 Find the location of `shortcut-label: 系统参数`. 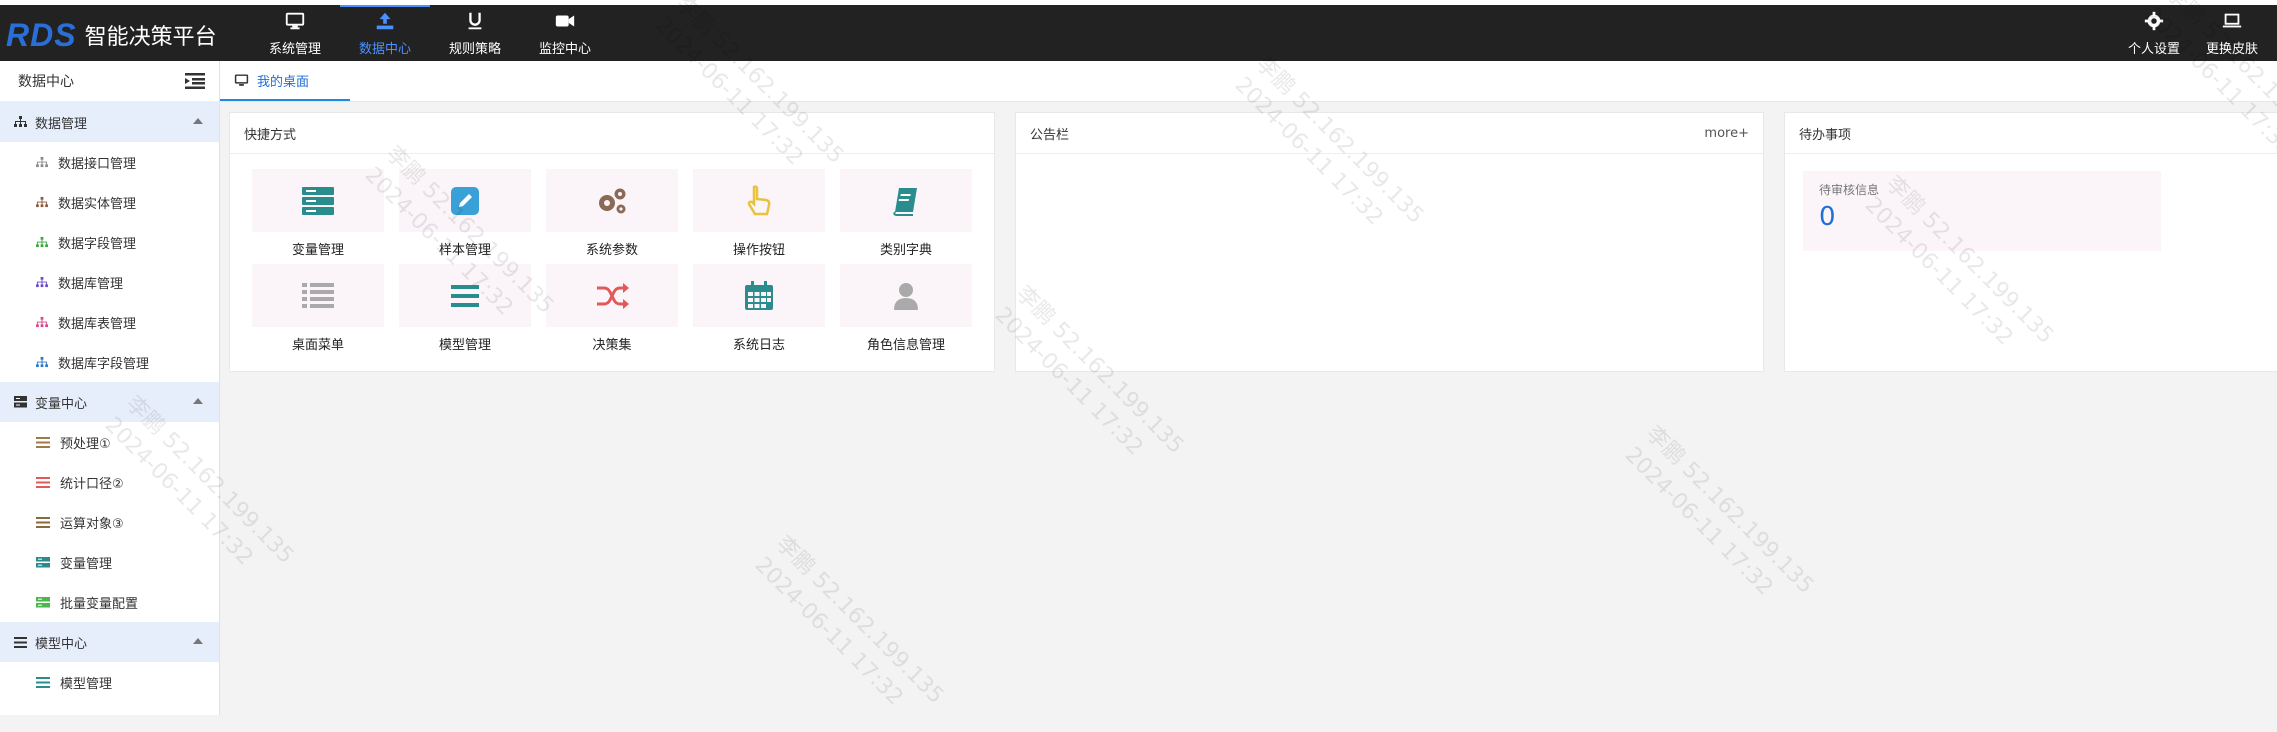

shortcut-label: 系统参数 is located at coordinates (611, 250).